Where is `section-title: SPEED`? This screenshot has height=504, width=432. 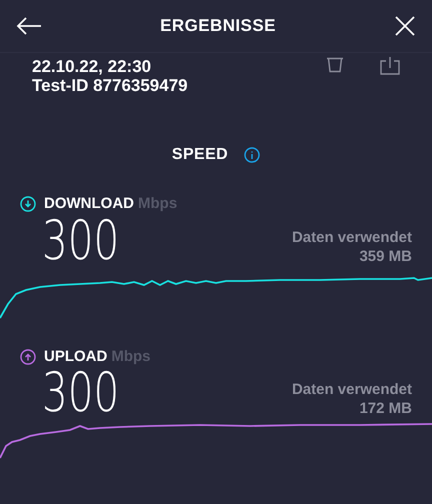 section-title: SPEED is located at coordinates (200, 155).